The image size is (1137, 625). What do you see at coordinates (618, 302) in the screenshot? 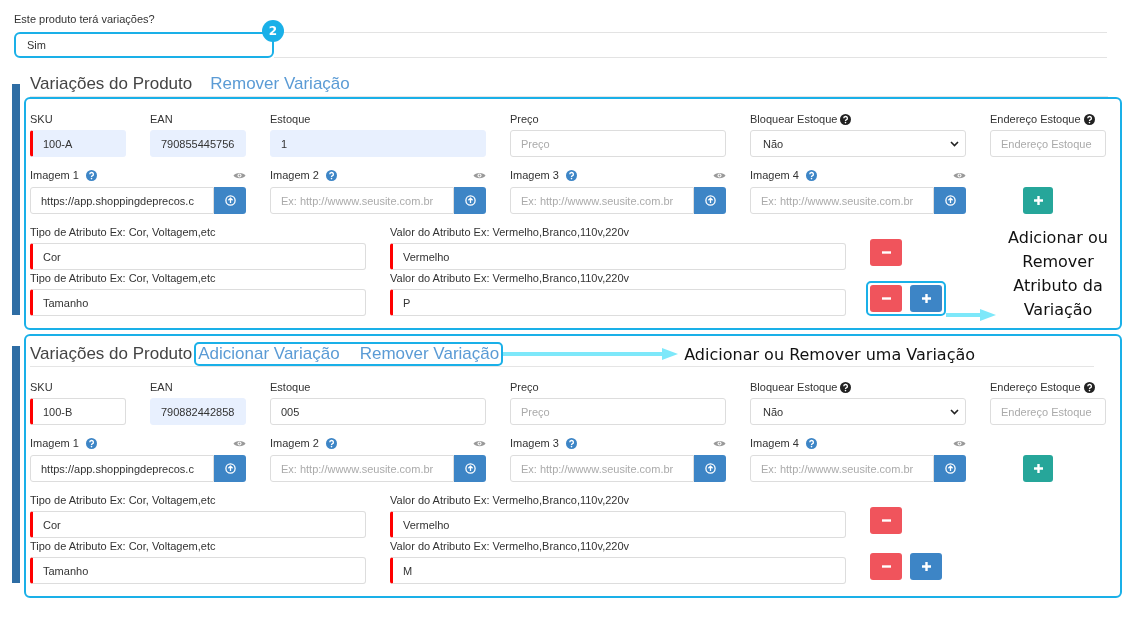
I see `attribute-value-field: P` at bounding box center [618, 302].